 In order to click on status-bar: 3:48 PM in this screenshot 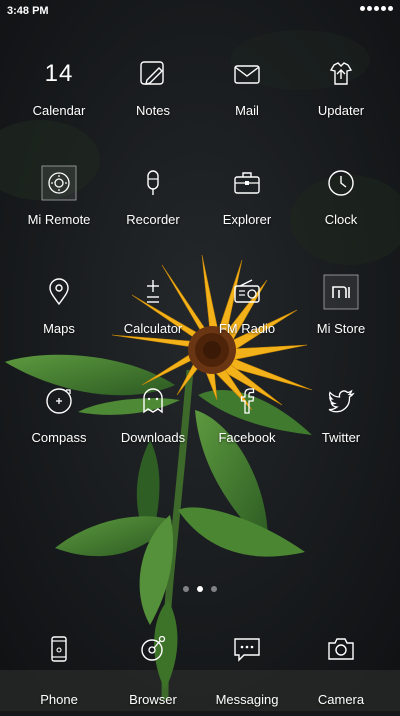, I will do `click(200, 11)`.